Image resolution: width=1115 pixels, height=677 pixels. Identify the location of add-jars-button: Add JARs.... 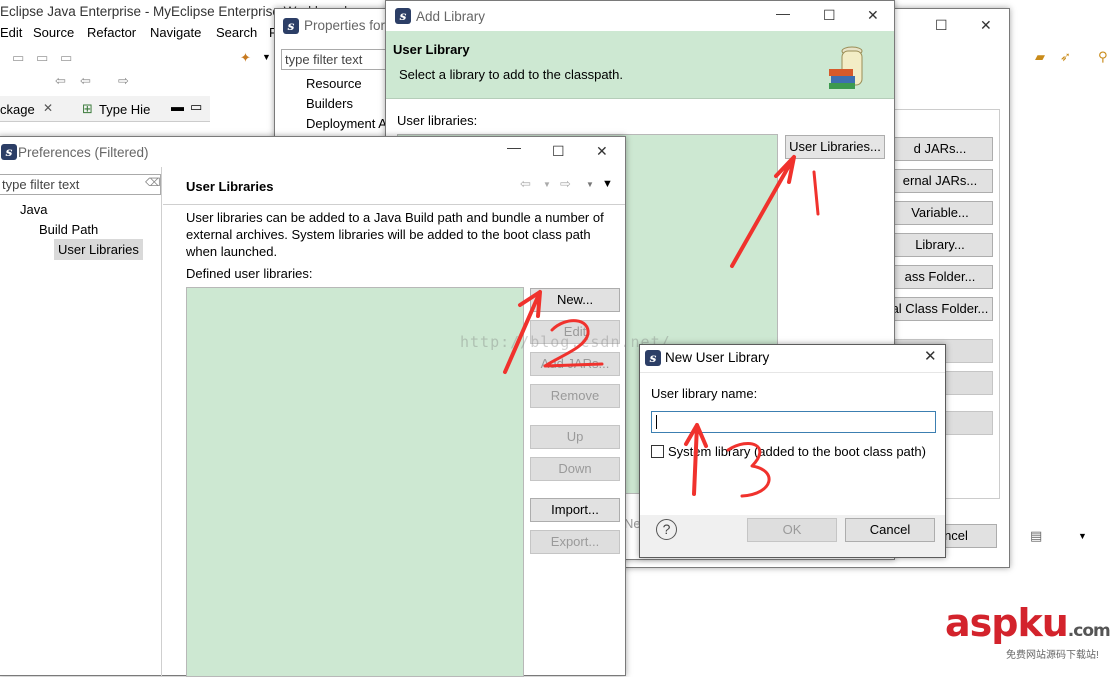
(575, 364).